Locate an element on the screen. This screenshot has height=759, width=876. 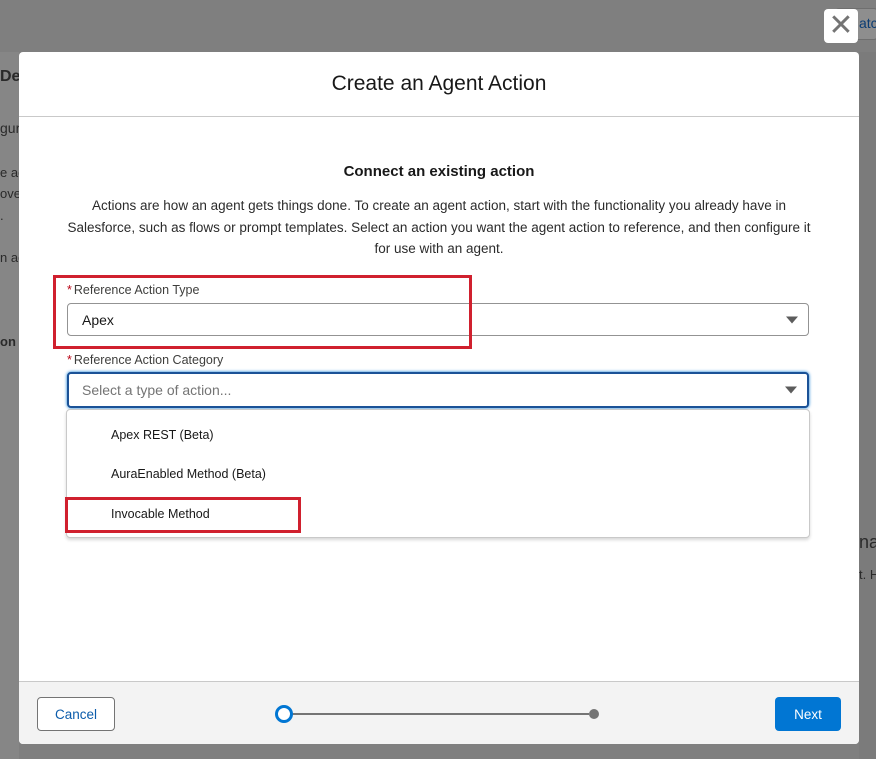
close-button: ✕ is located at coordinates (841, 26).